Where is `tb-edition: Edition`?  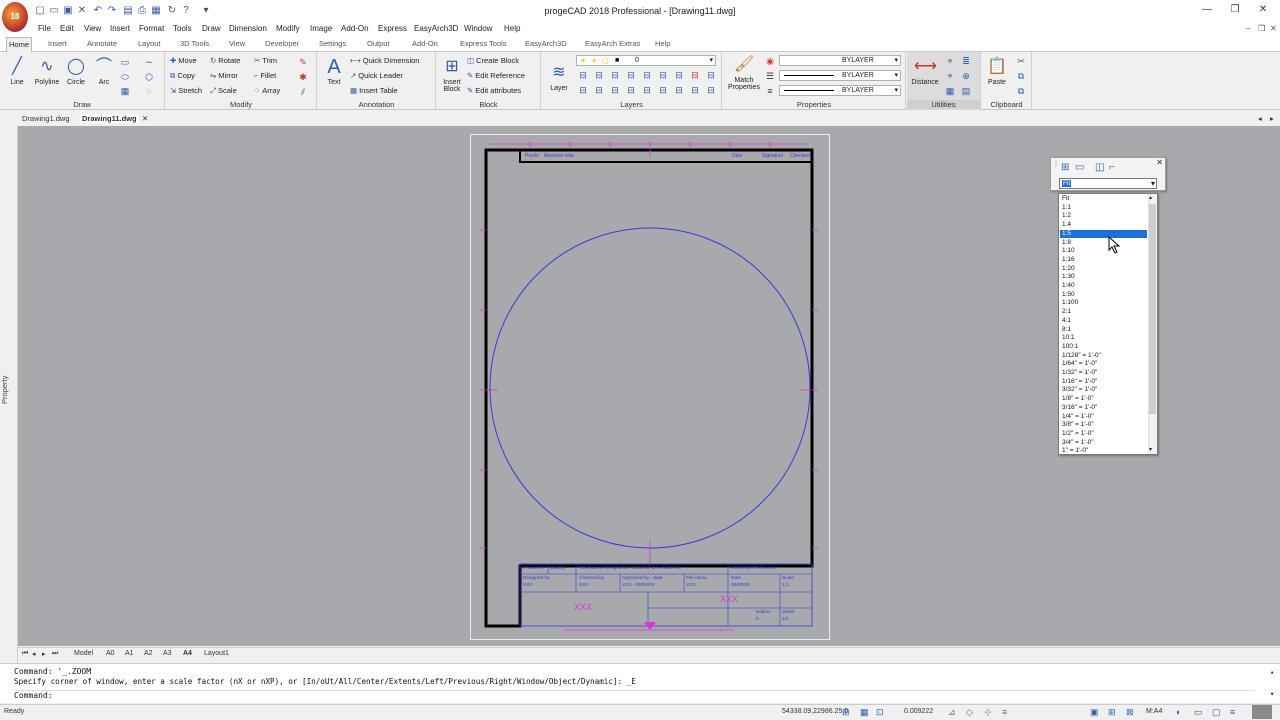 tb-edition: Edition is located at coordinates (763, 612).